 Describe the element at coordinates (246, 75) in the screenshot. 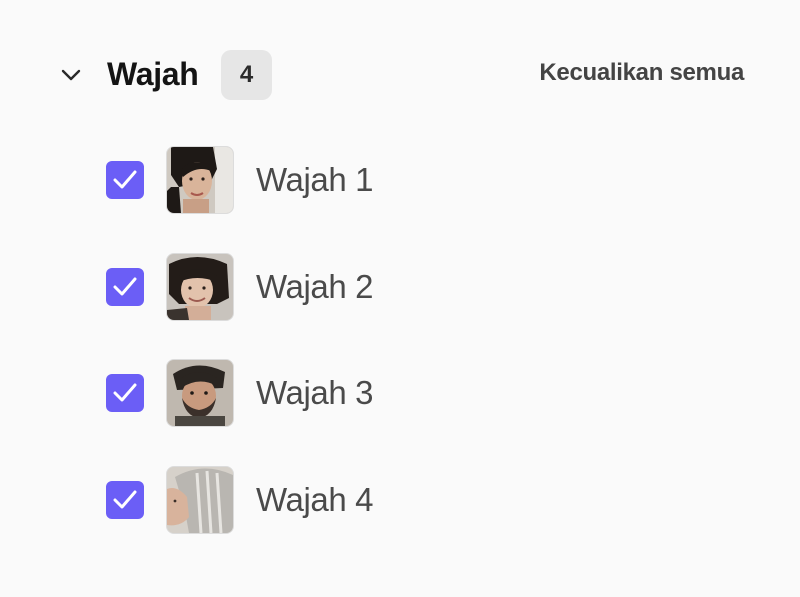

I see `count-badge: 4` at that location.